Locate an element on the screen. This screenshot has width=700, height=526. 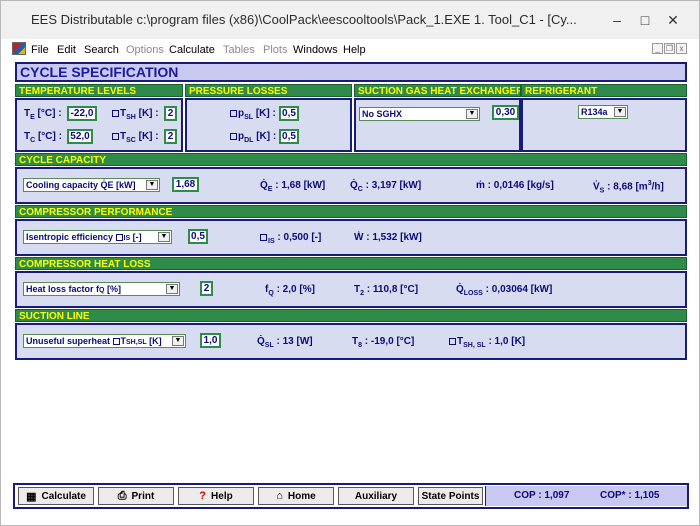
qe-result: Q̇E : 1,68 [kW] is located at coordinates (293, 186).